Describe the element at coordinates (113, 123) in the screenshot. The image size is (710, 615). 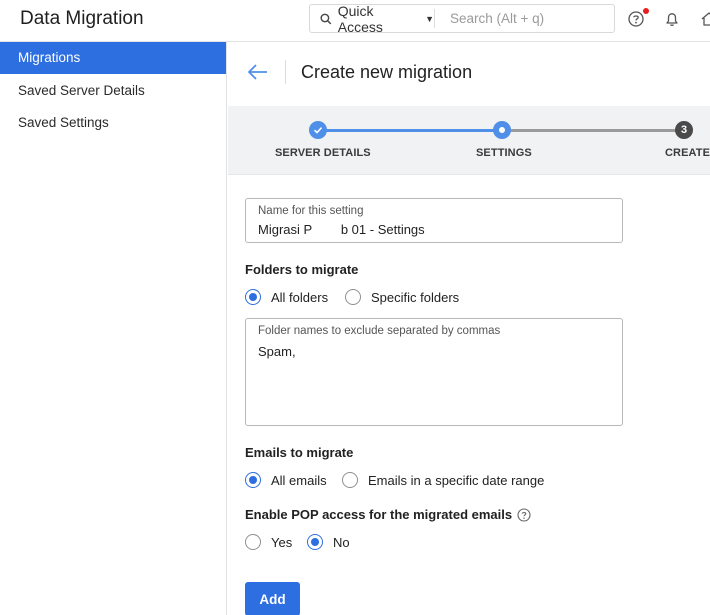
I see `sidebar-item-saved-settings: Saved Settings` at that location.